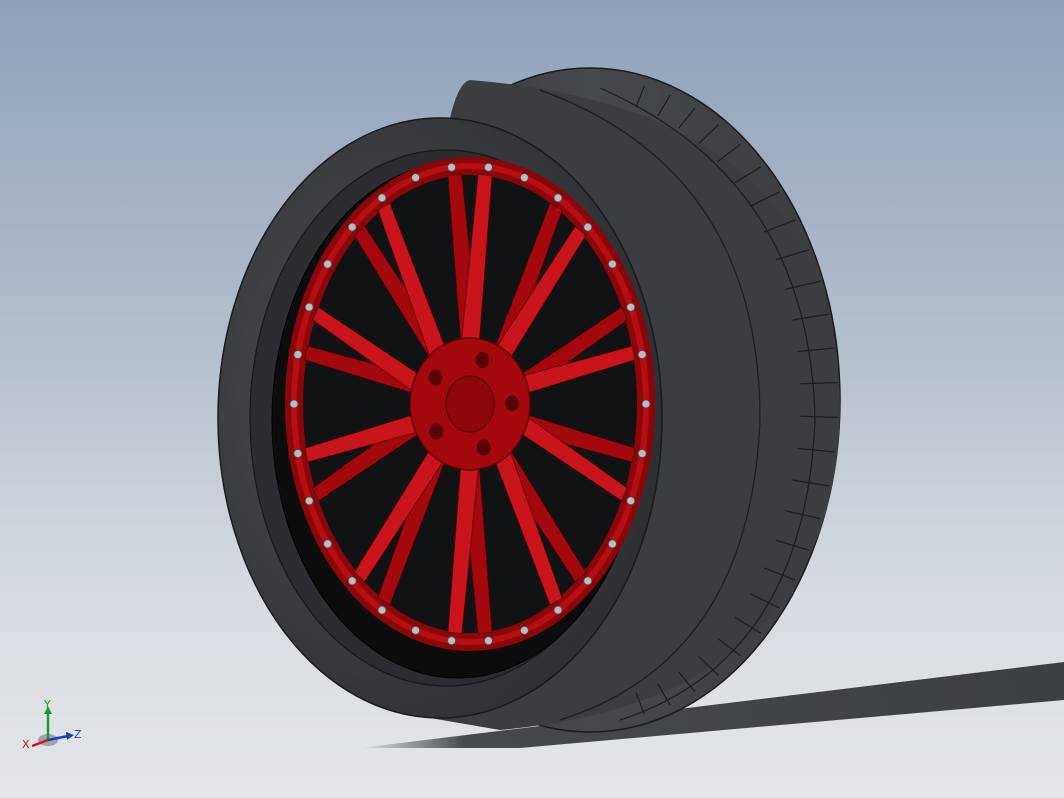 The height and width of the screenshot is (798, 1064). I want to click on y-axis-label: Y, so click(47, 704).